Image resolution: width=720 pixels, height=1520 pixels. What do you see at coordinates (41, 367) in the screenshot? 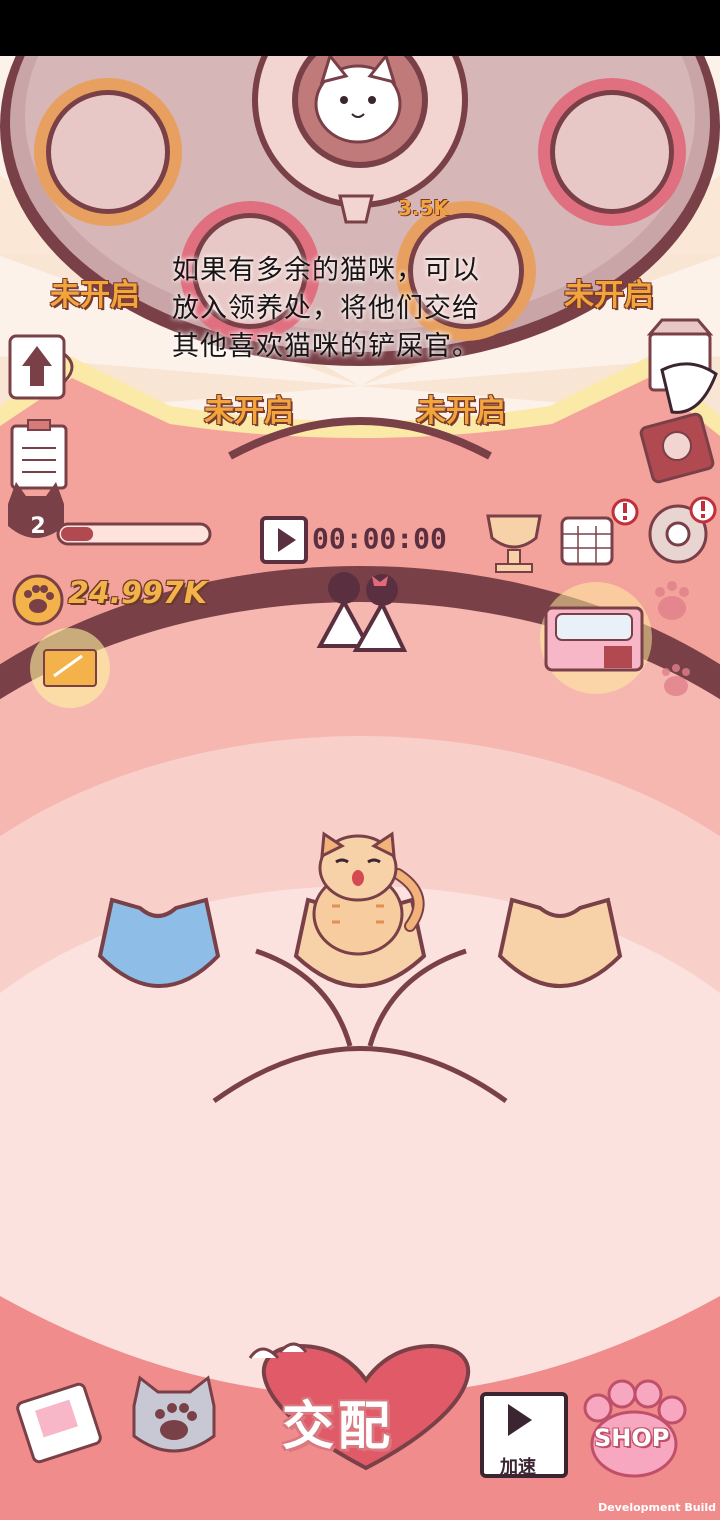
I see `upgrade-cup-icon` at bounding box center [41, 367].